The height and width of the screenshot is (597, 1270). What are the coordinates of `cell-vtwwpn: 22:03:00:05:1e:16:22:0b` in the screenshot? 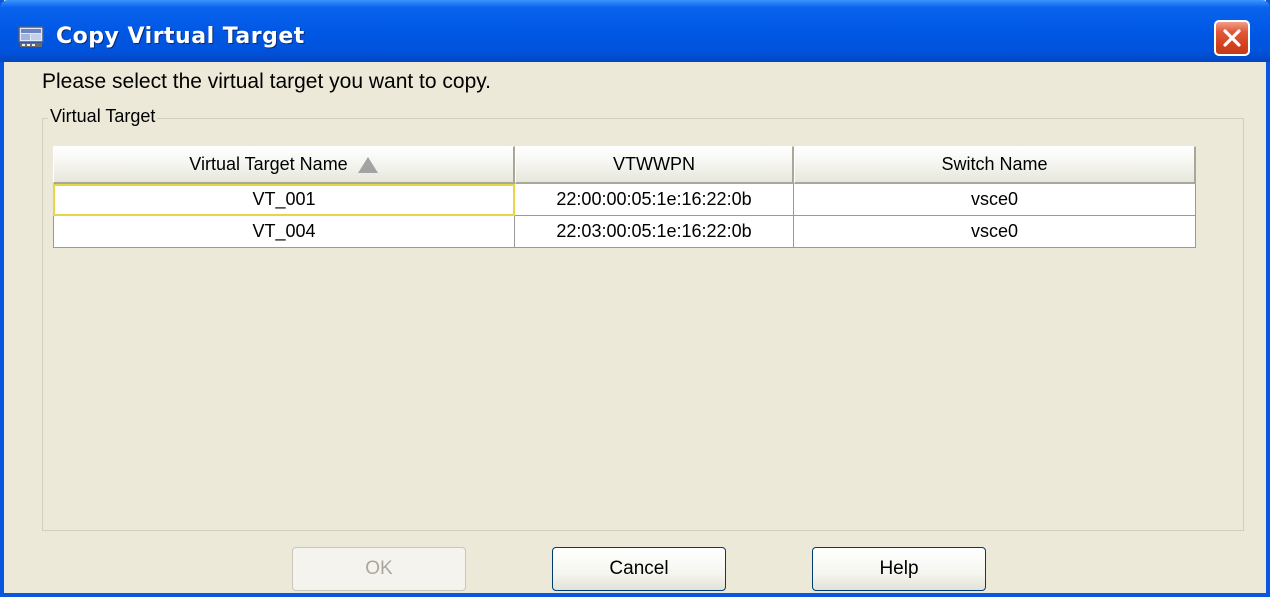 It's located at (654, 232).